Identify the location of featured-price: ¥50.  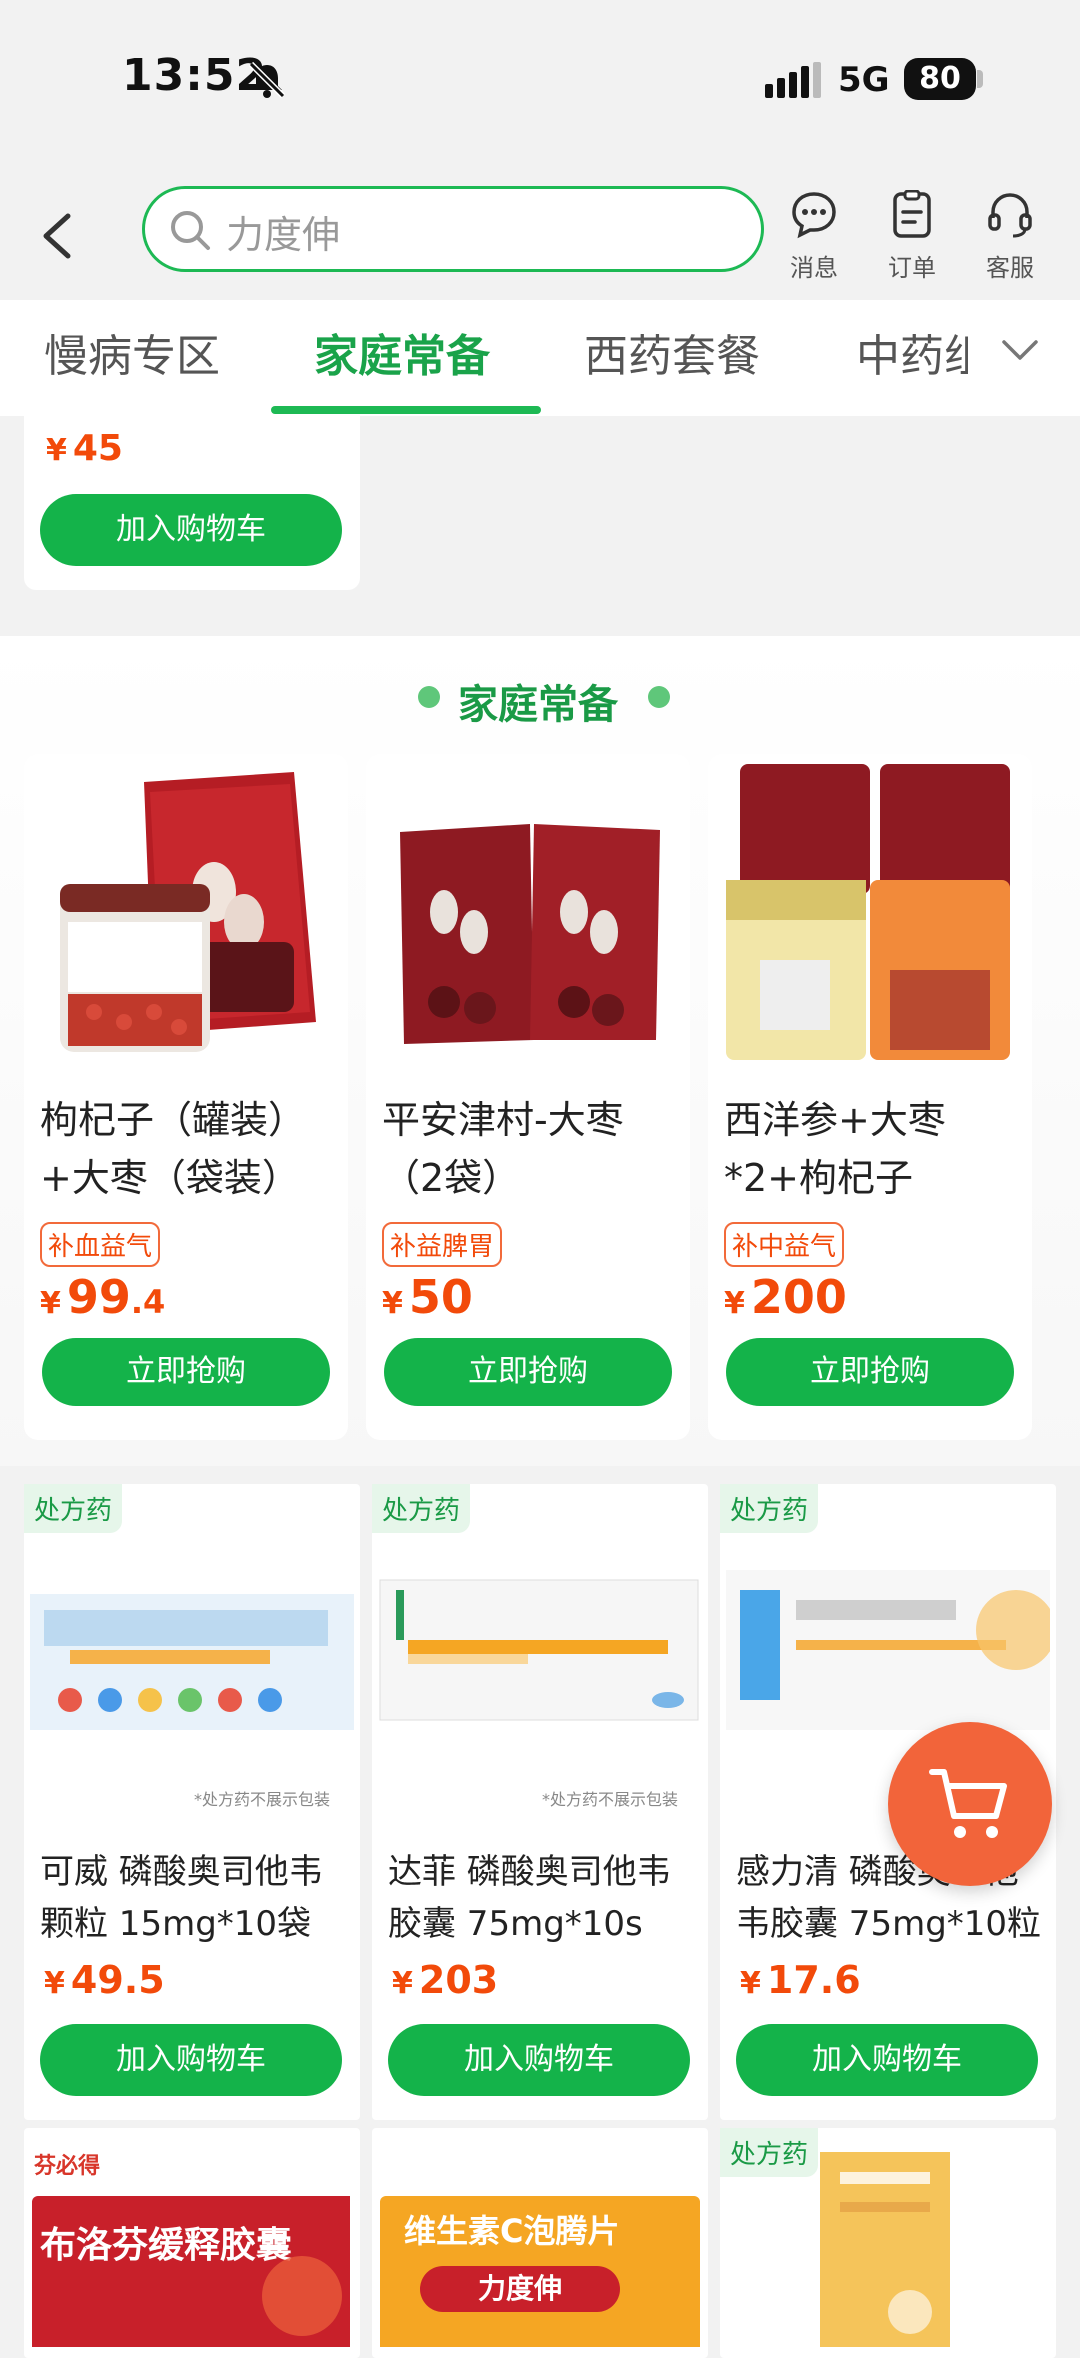
(427, 1297).